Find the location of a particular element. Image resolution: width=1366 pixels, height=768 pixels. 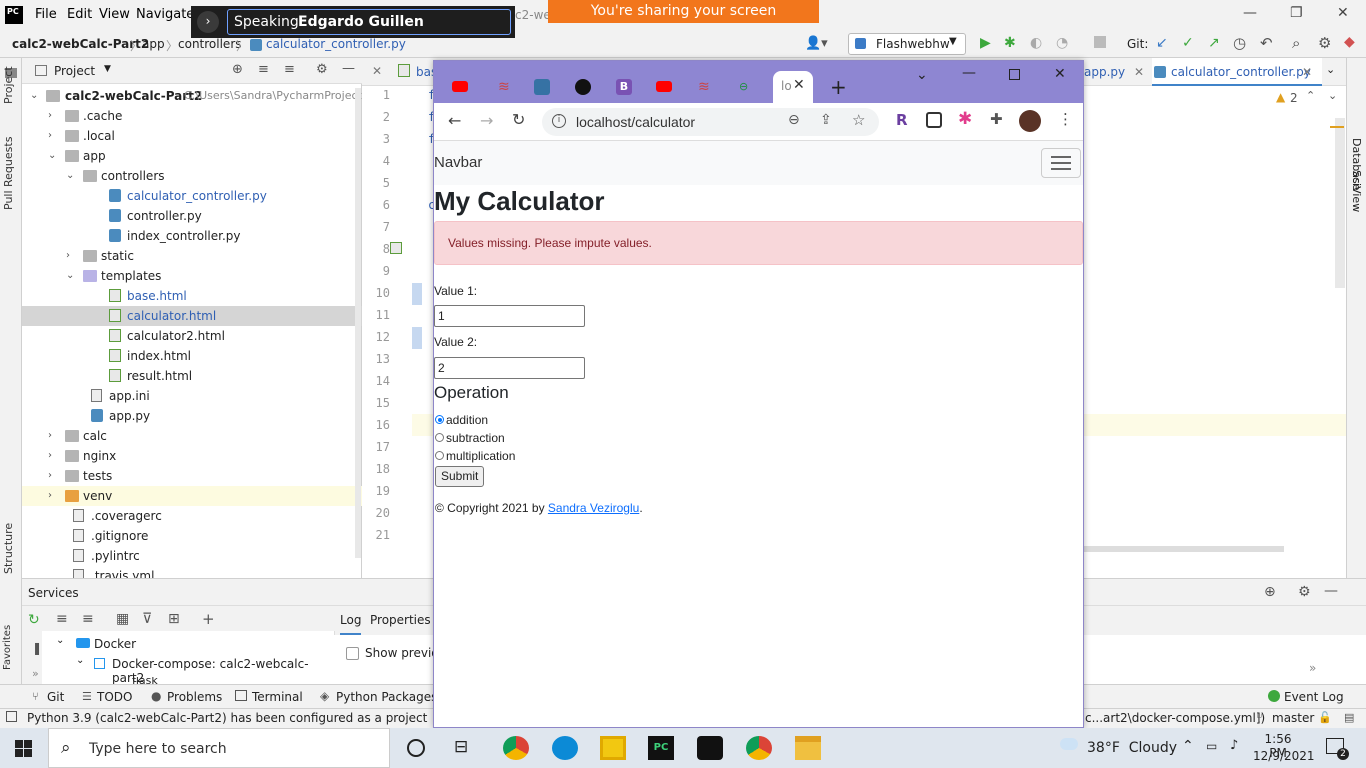

volume-icon: ♪ is located at coordinates (1234, 745).